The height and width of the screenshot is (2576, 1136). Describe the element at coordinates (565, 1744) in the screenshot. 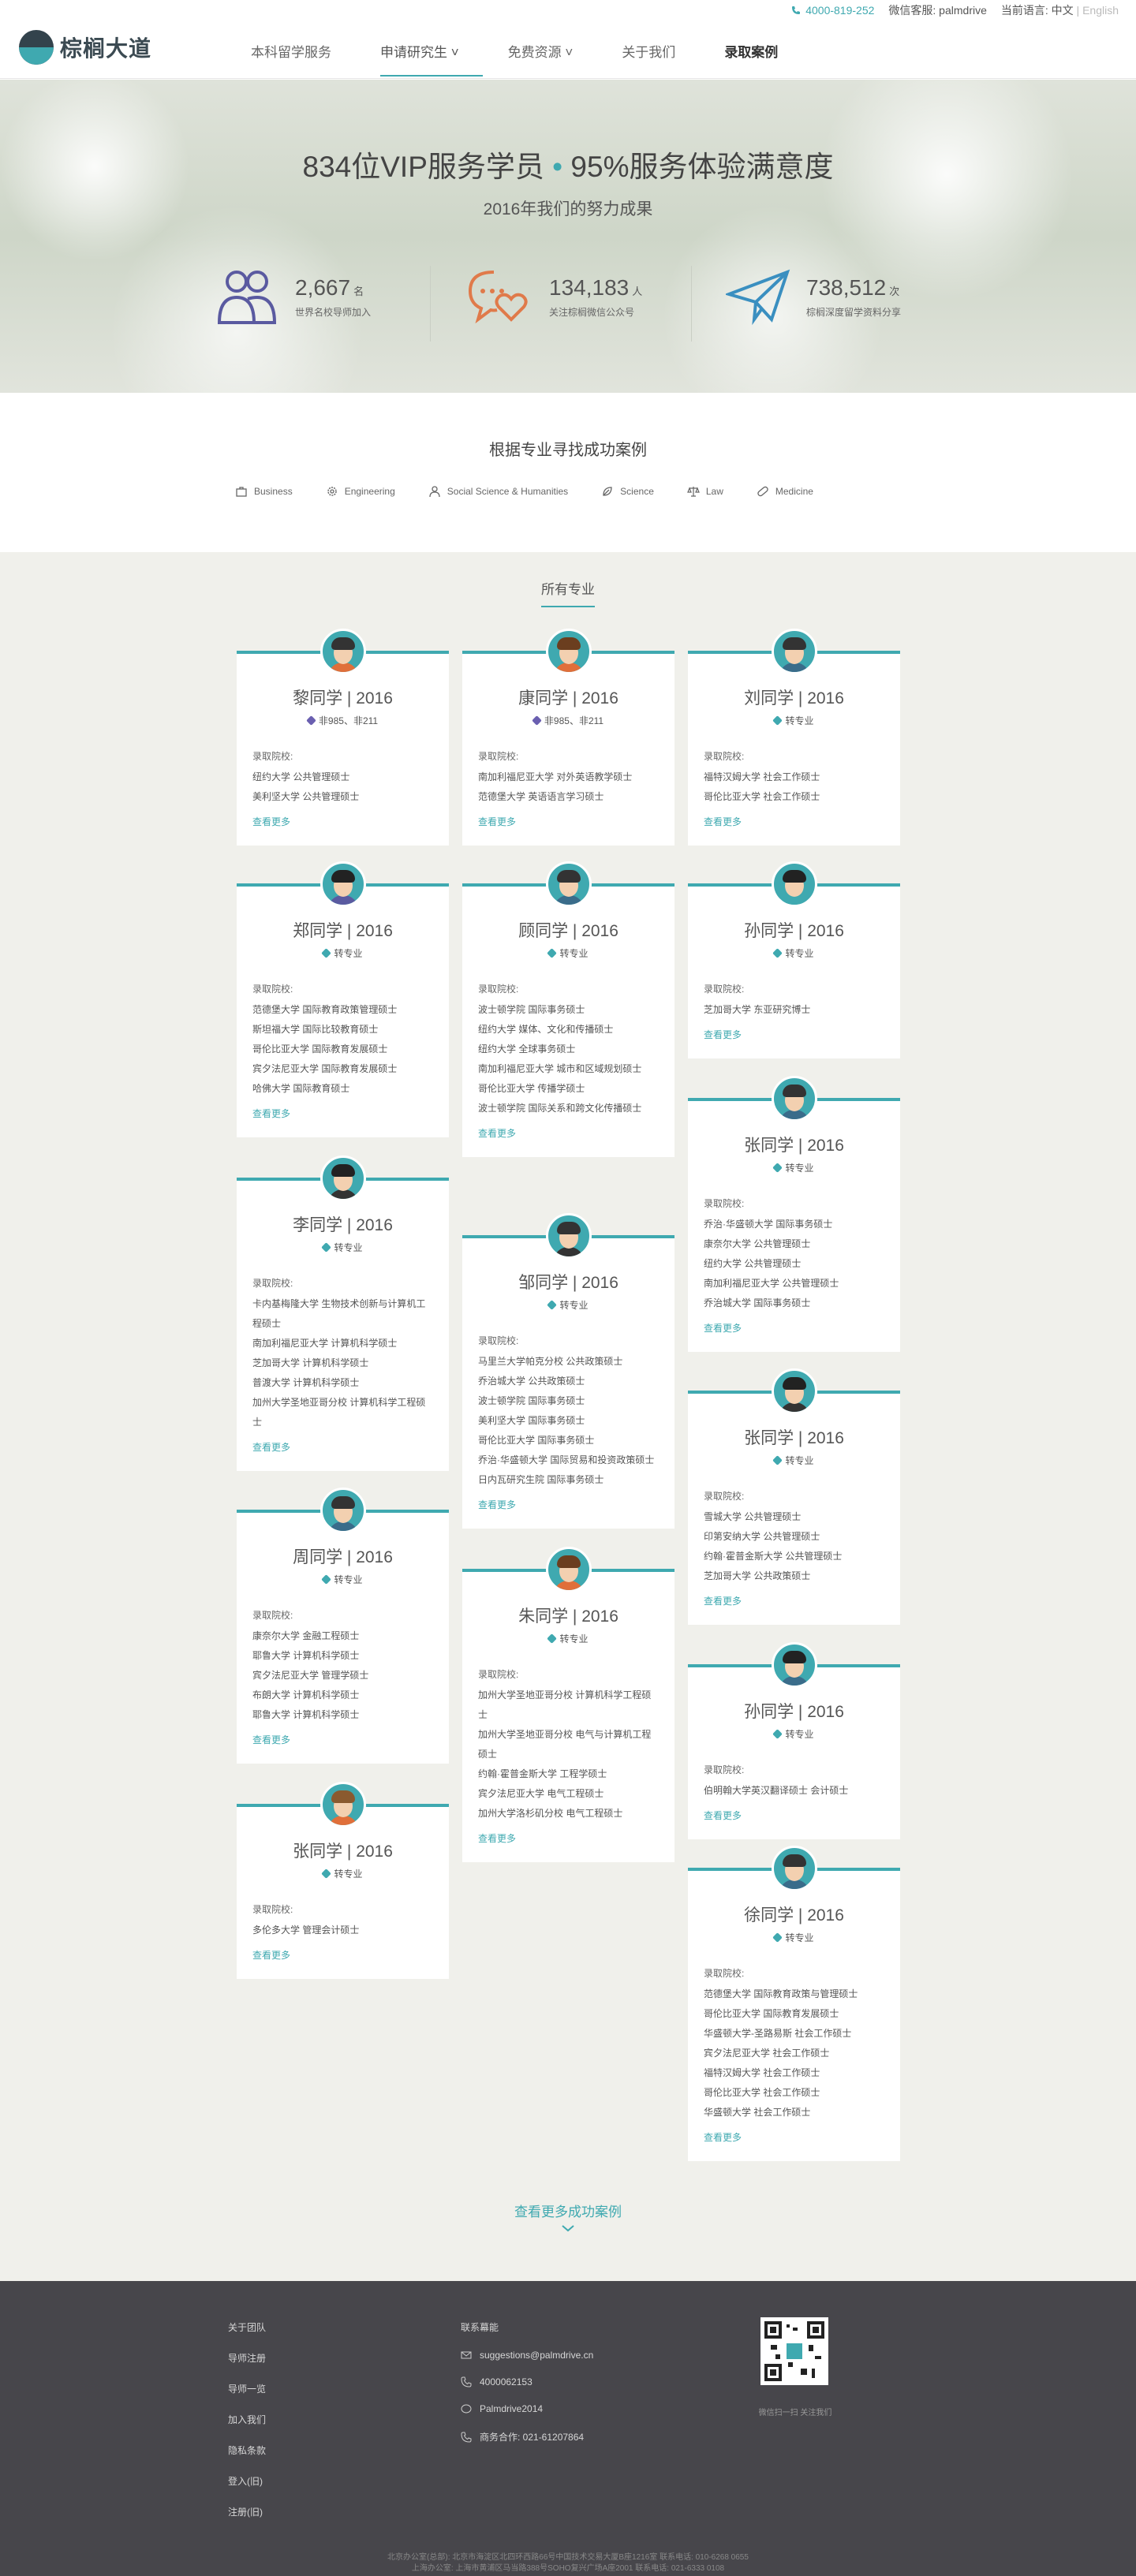

I see `school-item: 加州大学圣地亚哥分校 电气与计算机工程硕士` at that location.